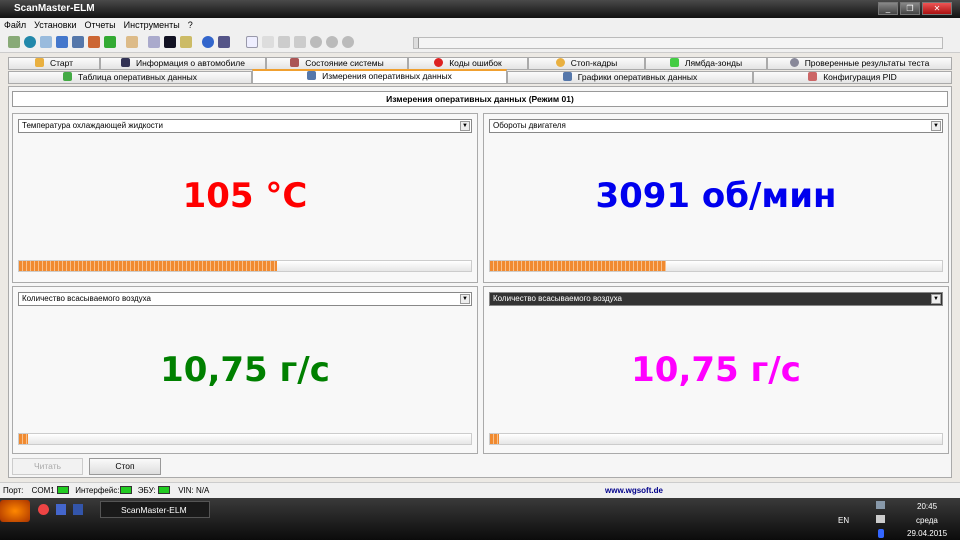  Describe the element at coordinates (47, 466) in the screenshot. I see `read-button: Читать` at that location.